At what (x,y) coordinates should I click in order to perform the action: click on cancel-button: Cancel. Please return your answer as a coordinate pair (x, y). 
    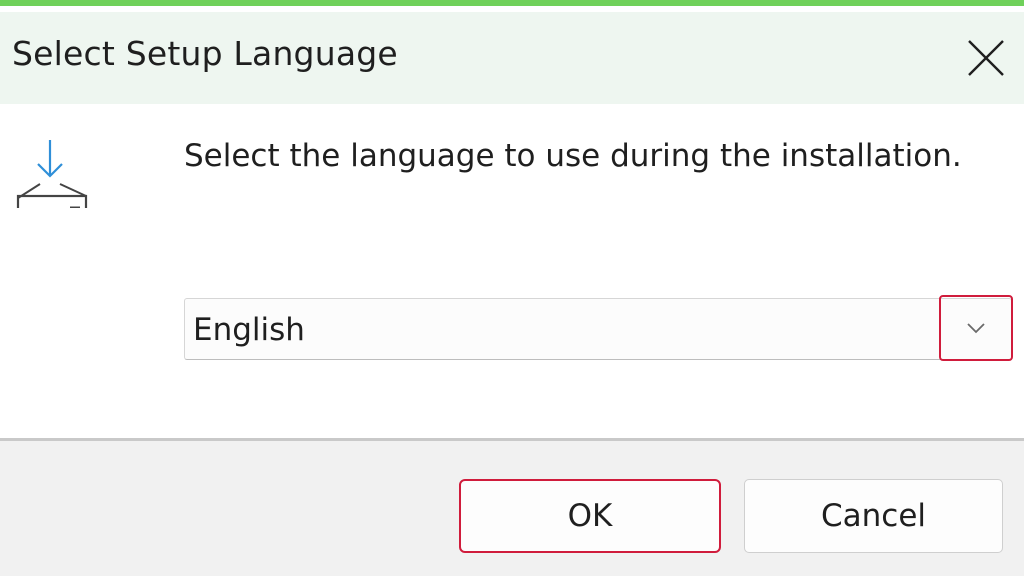
    Looking at the image, I should click on (873, 516).